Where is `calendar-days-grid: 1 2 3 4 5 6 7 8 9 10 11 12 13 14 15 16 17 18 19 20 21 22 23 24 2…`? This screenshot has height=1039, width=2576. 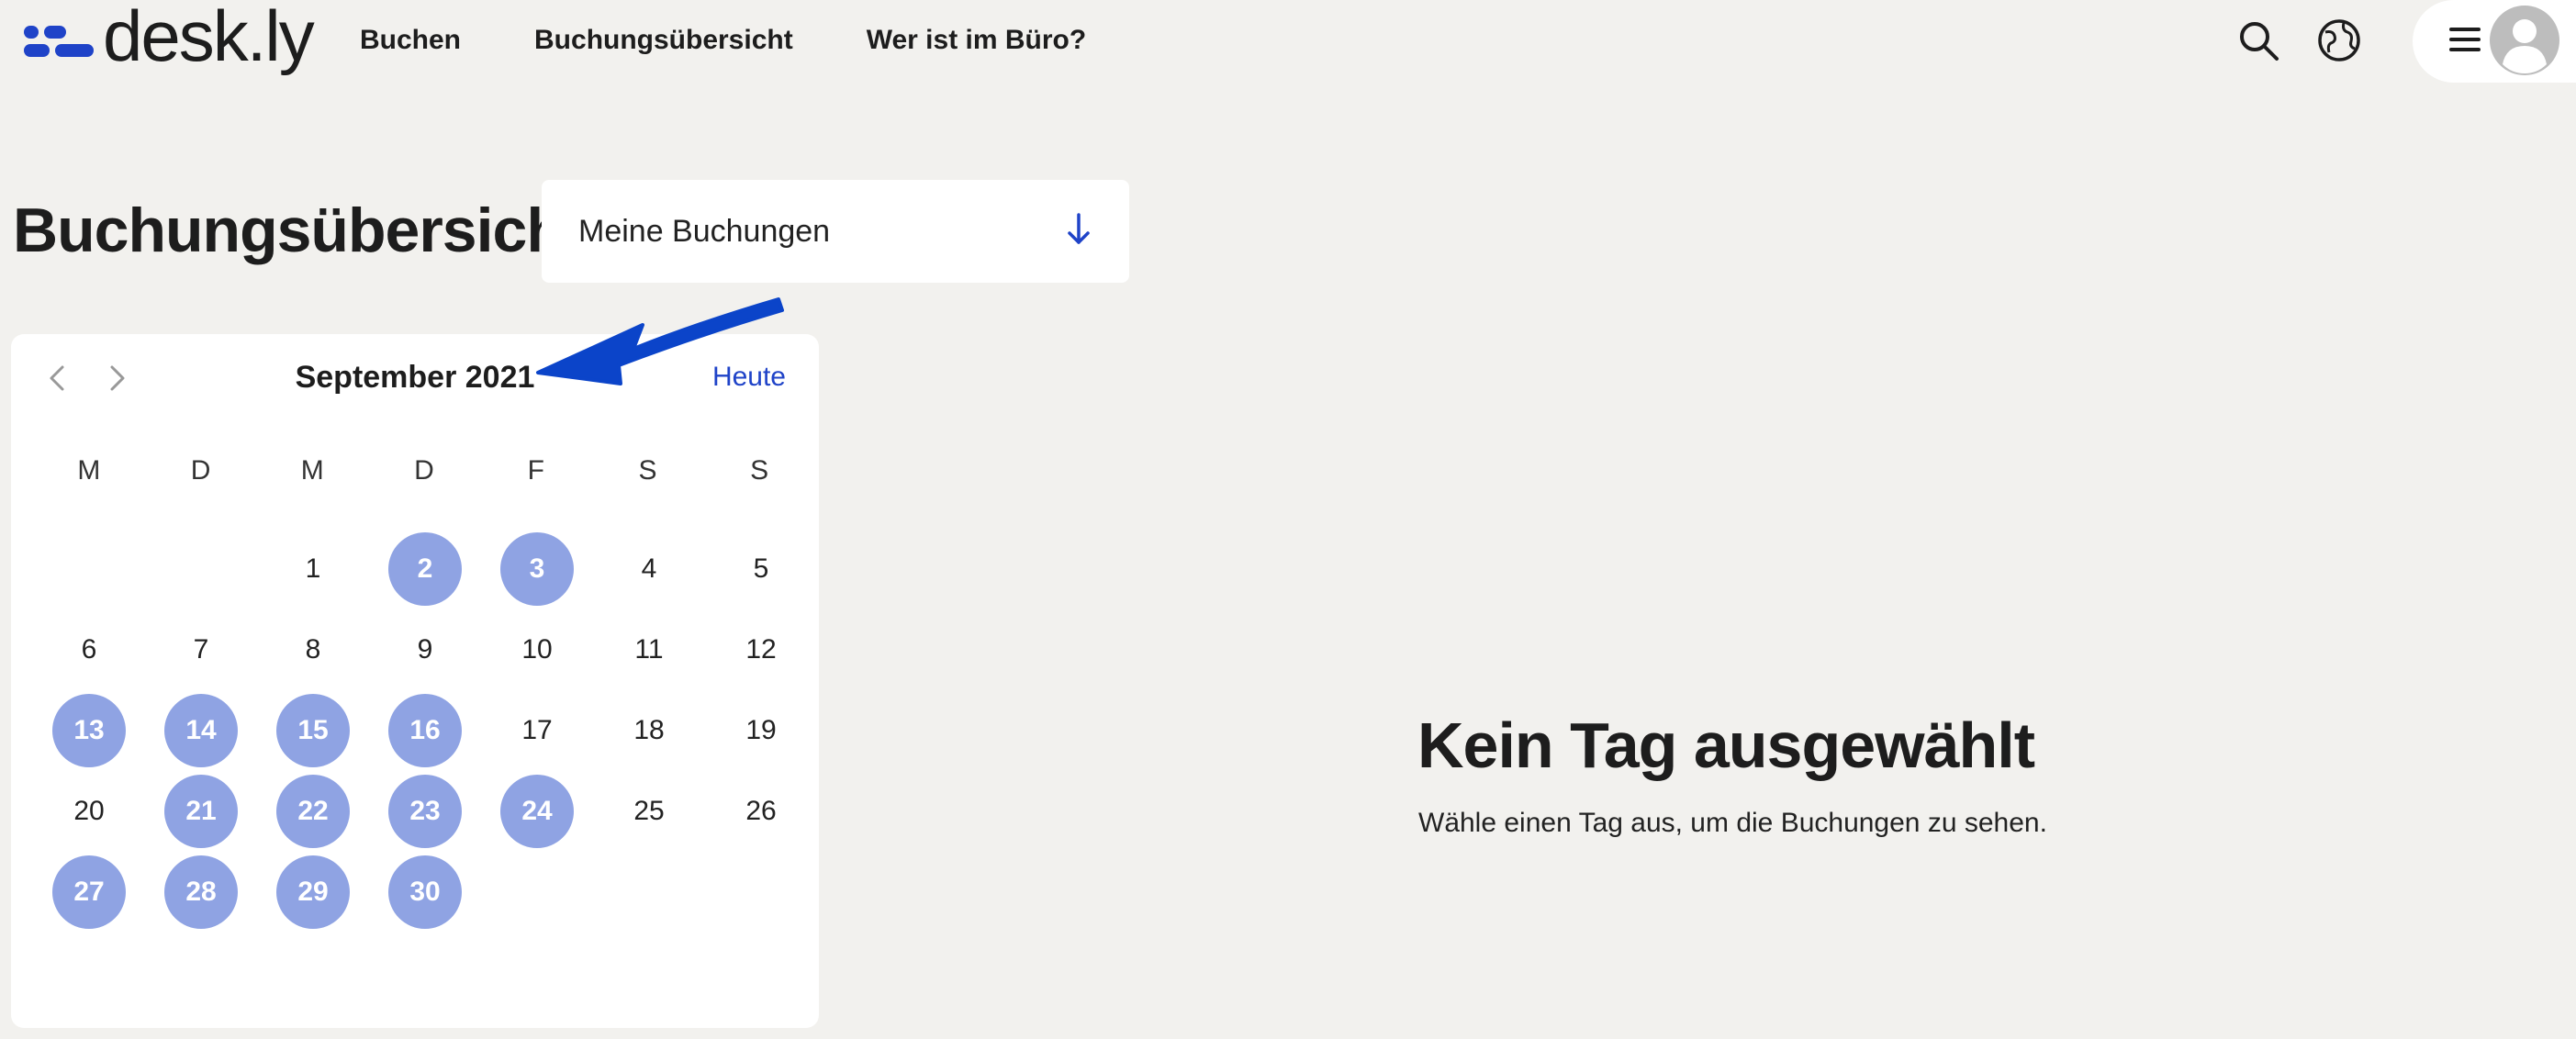
calendar-days-grid: 1 2 3 4 5 6 7 8 9 10 11 12 13 14 15 16 17 18 19 20 21 22 23 24 2… is located at coordinates (424, 731).